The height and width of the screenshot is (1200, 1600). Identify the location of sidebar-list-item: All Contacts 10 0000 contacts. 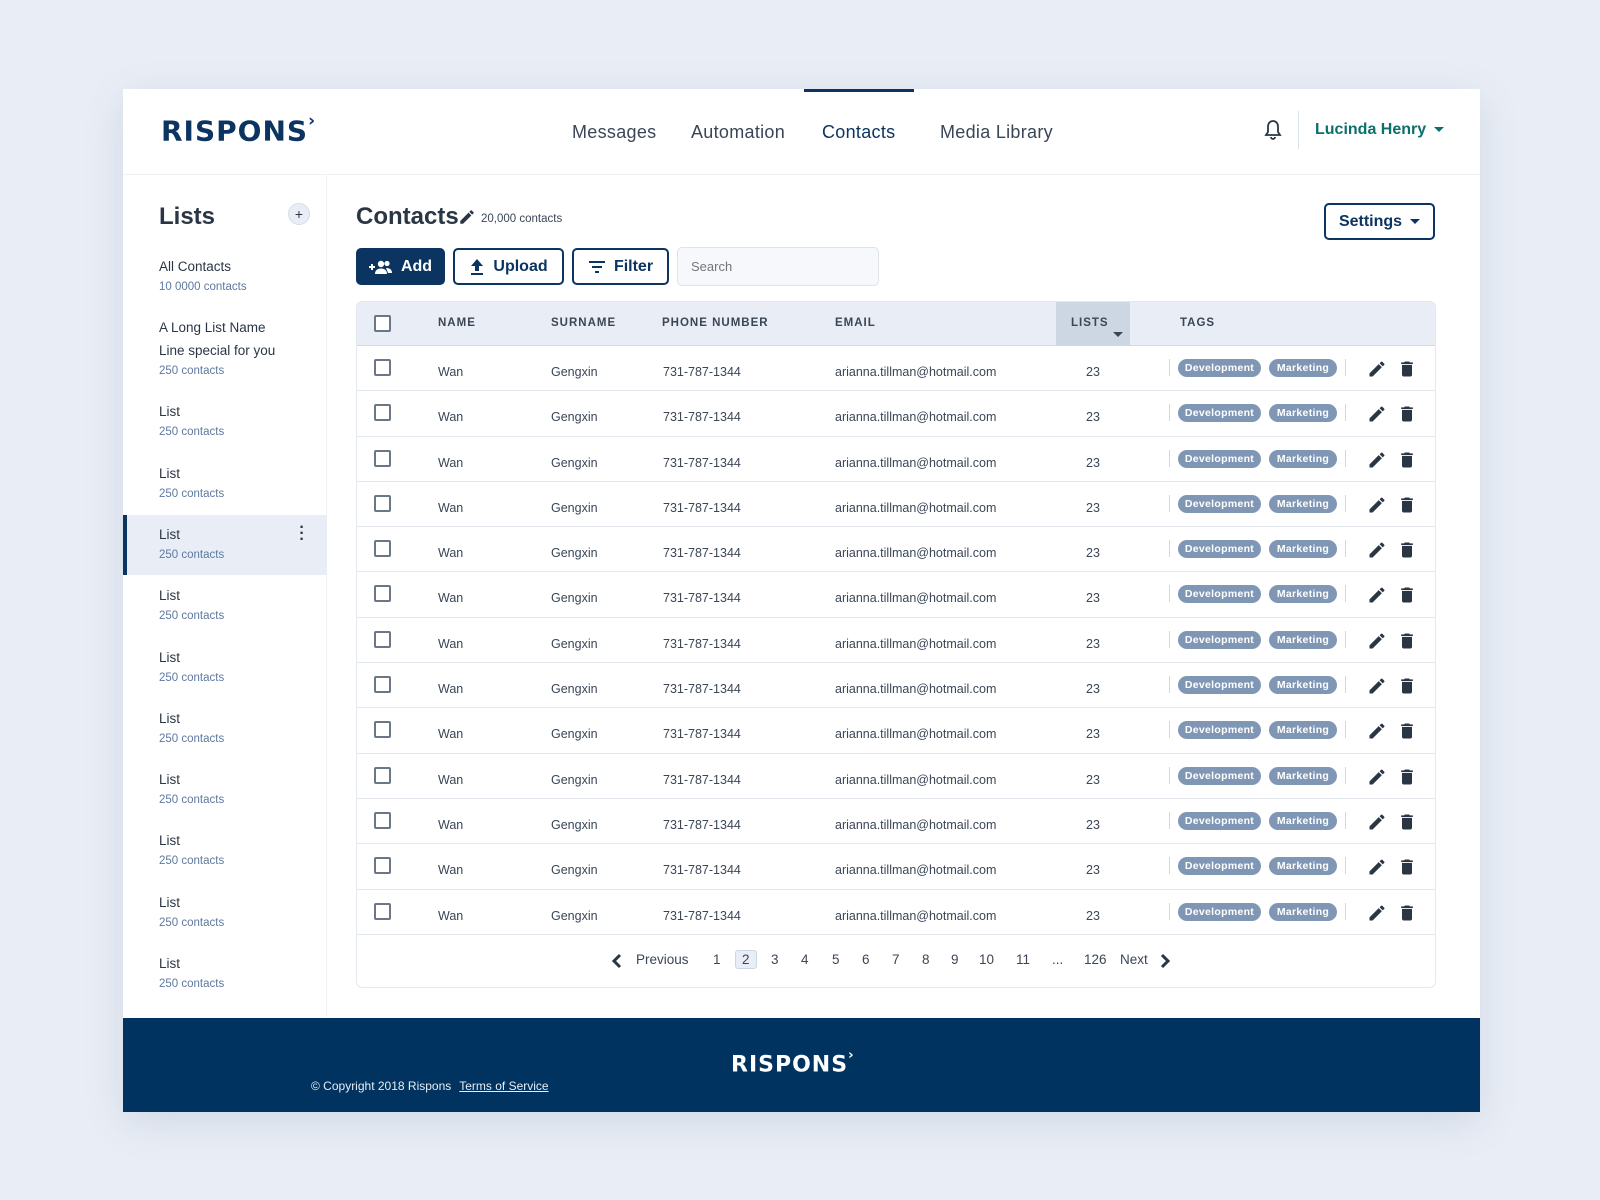
(225, 270).